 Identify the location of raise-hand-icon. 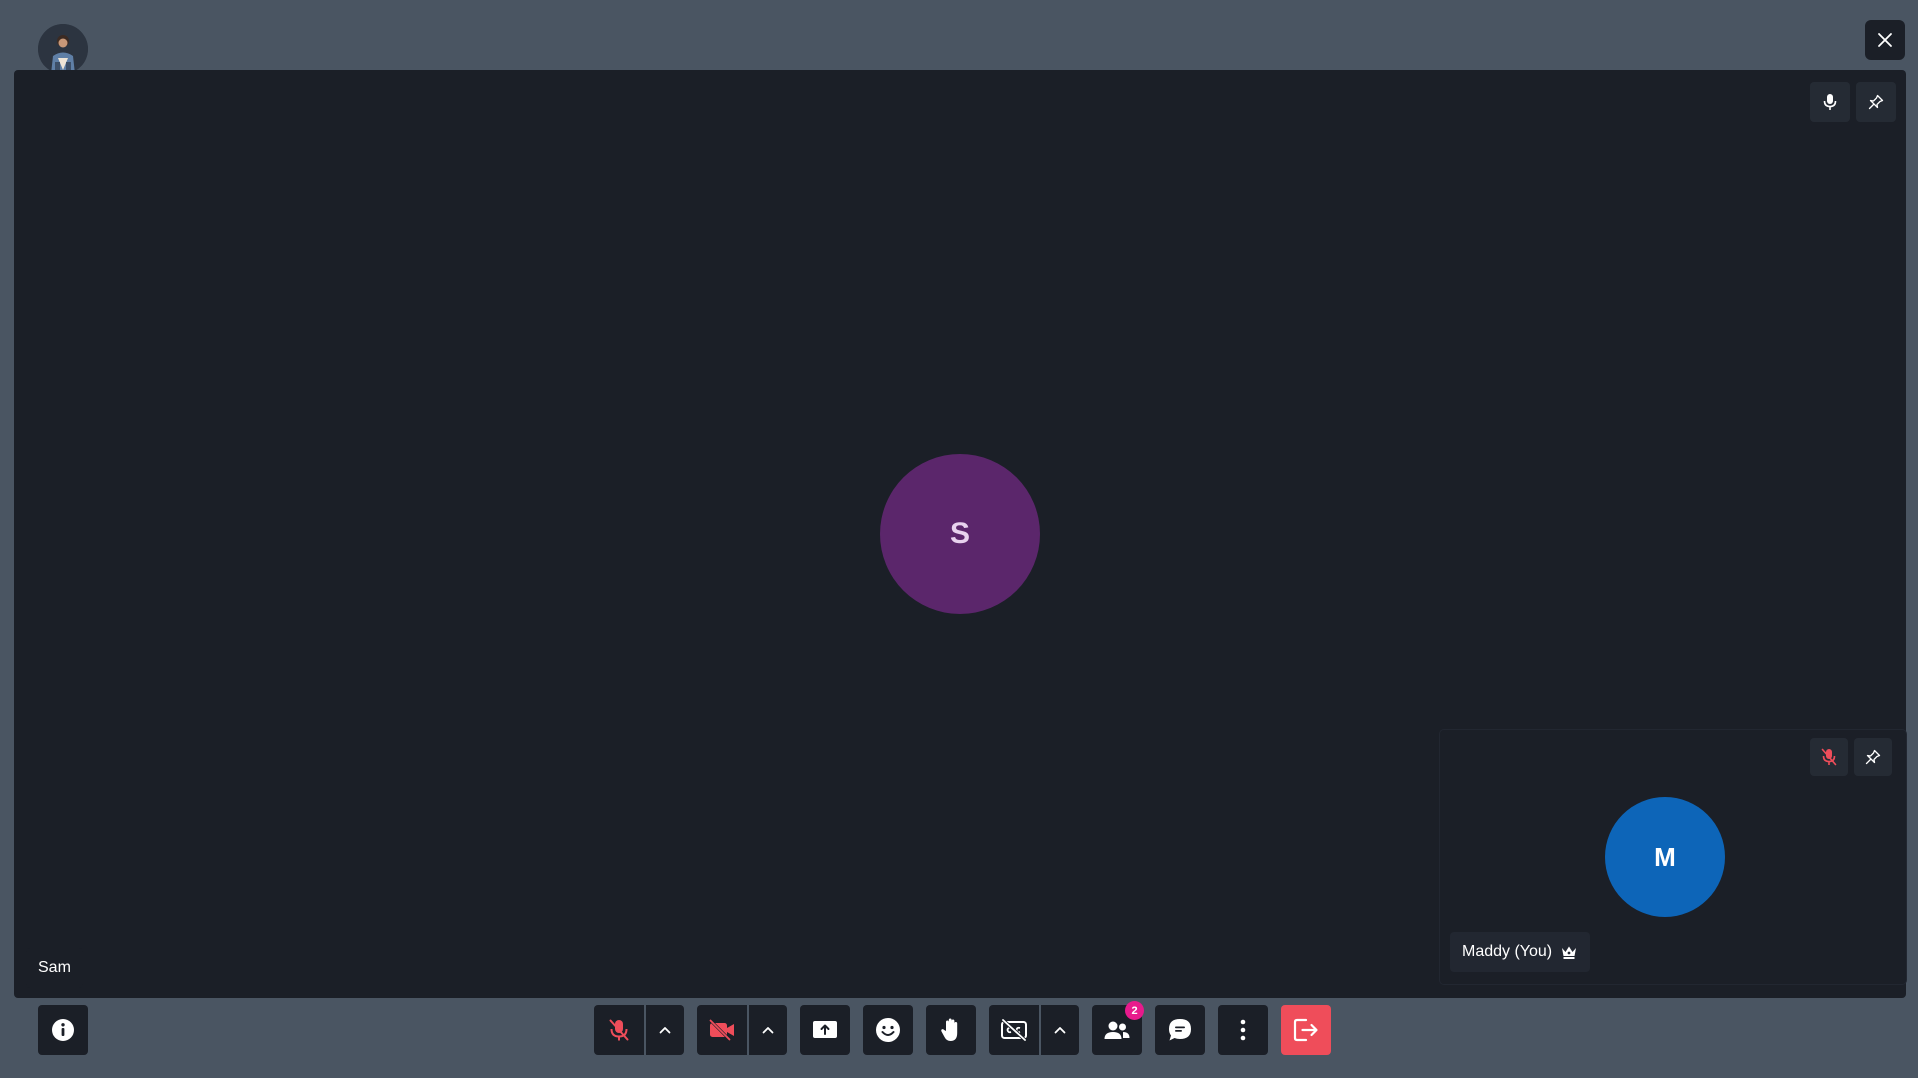
(949, 1029).